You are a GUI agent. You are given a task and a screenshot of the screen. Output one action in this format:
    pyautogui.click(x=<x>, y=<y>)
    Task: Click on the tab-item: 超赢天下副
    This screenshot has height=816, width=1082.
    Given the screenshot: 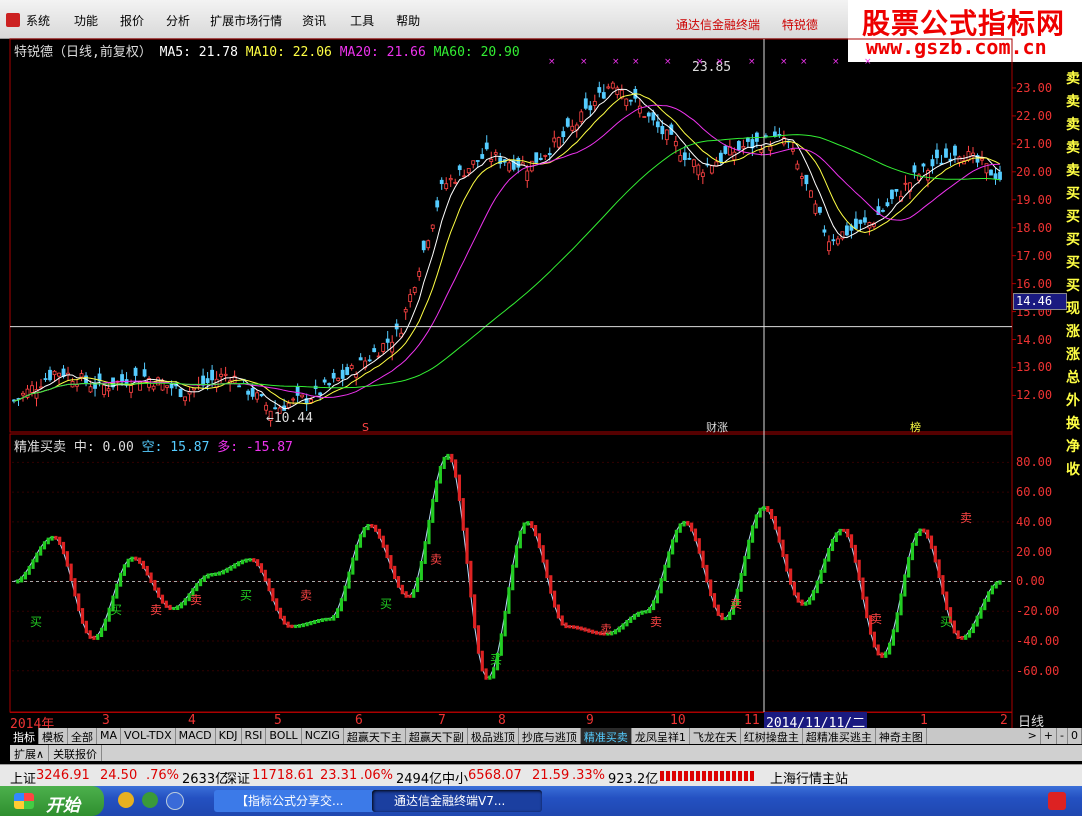 What is the action you would take?
    pyautogui.click(x=437, y=736)
    